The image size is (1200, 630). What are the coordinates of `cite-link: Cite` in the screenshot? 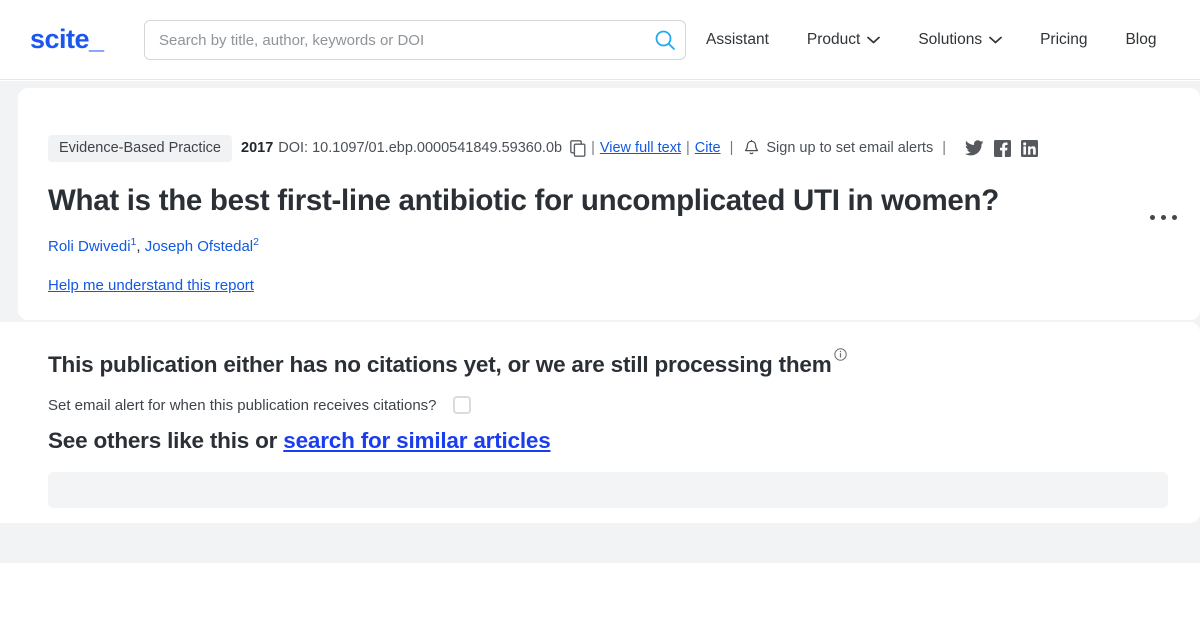 It's located at (708, 148).